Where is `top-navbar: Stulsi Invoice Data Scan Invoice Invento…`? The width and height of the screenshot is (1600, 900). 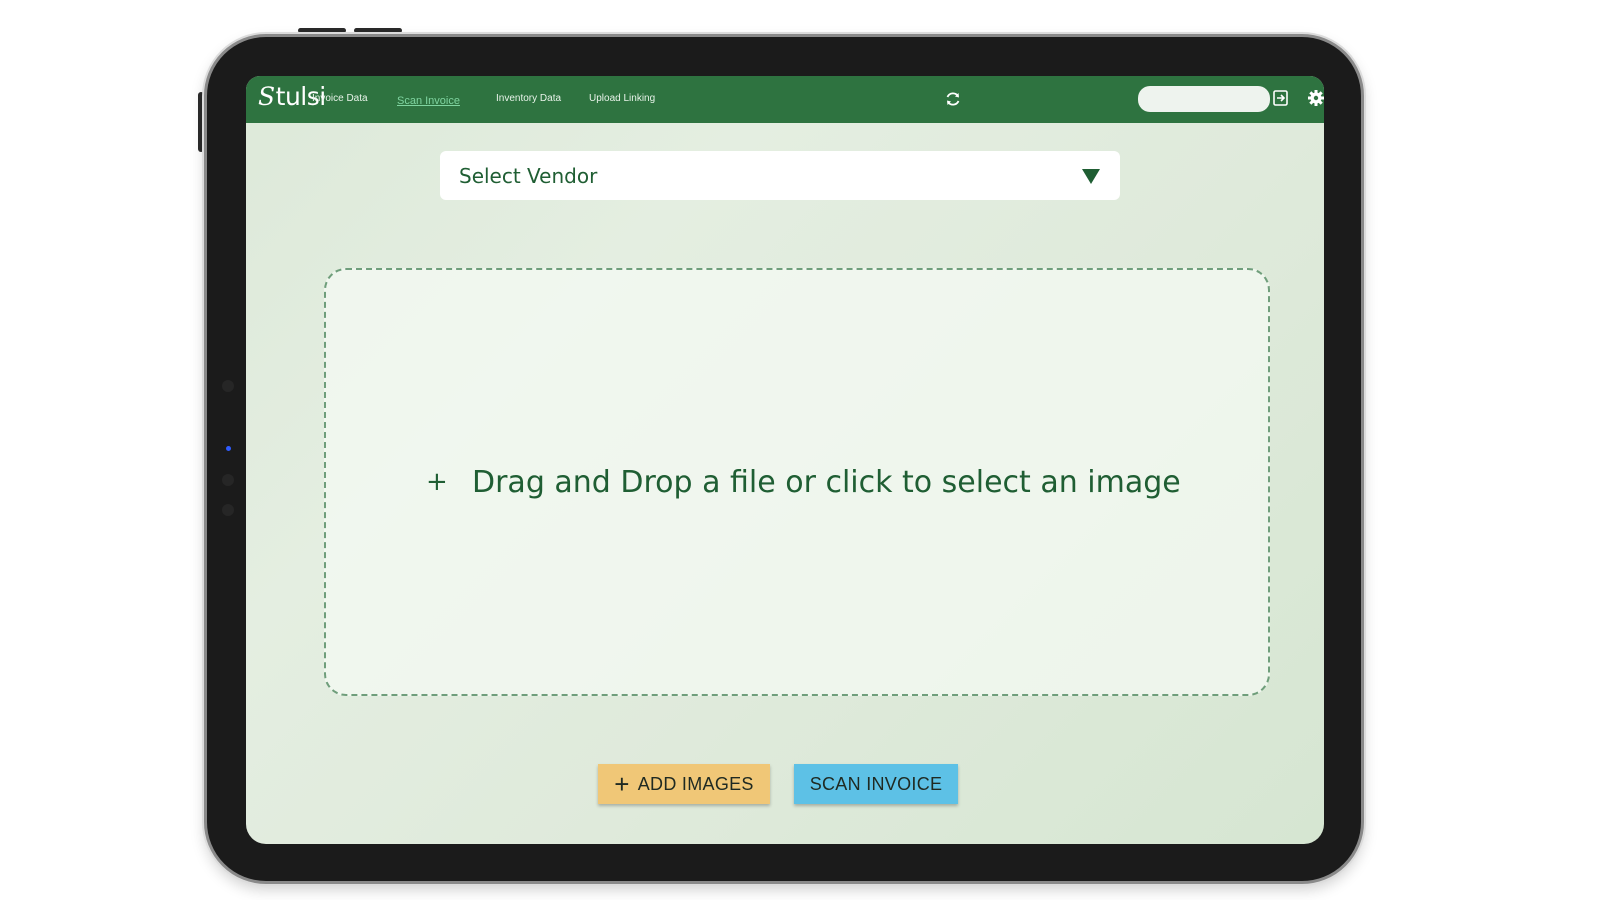 top-navbar: Stulsi Invoice Data Scan Invoice Invento… is located at coordinates (785, 99).